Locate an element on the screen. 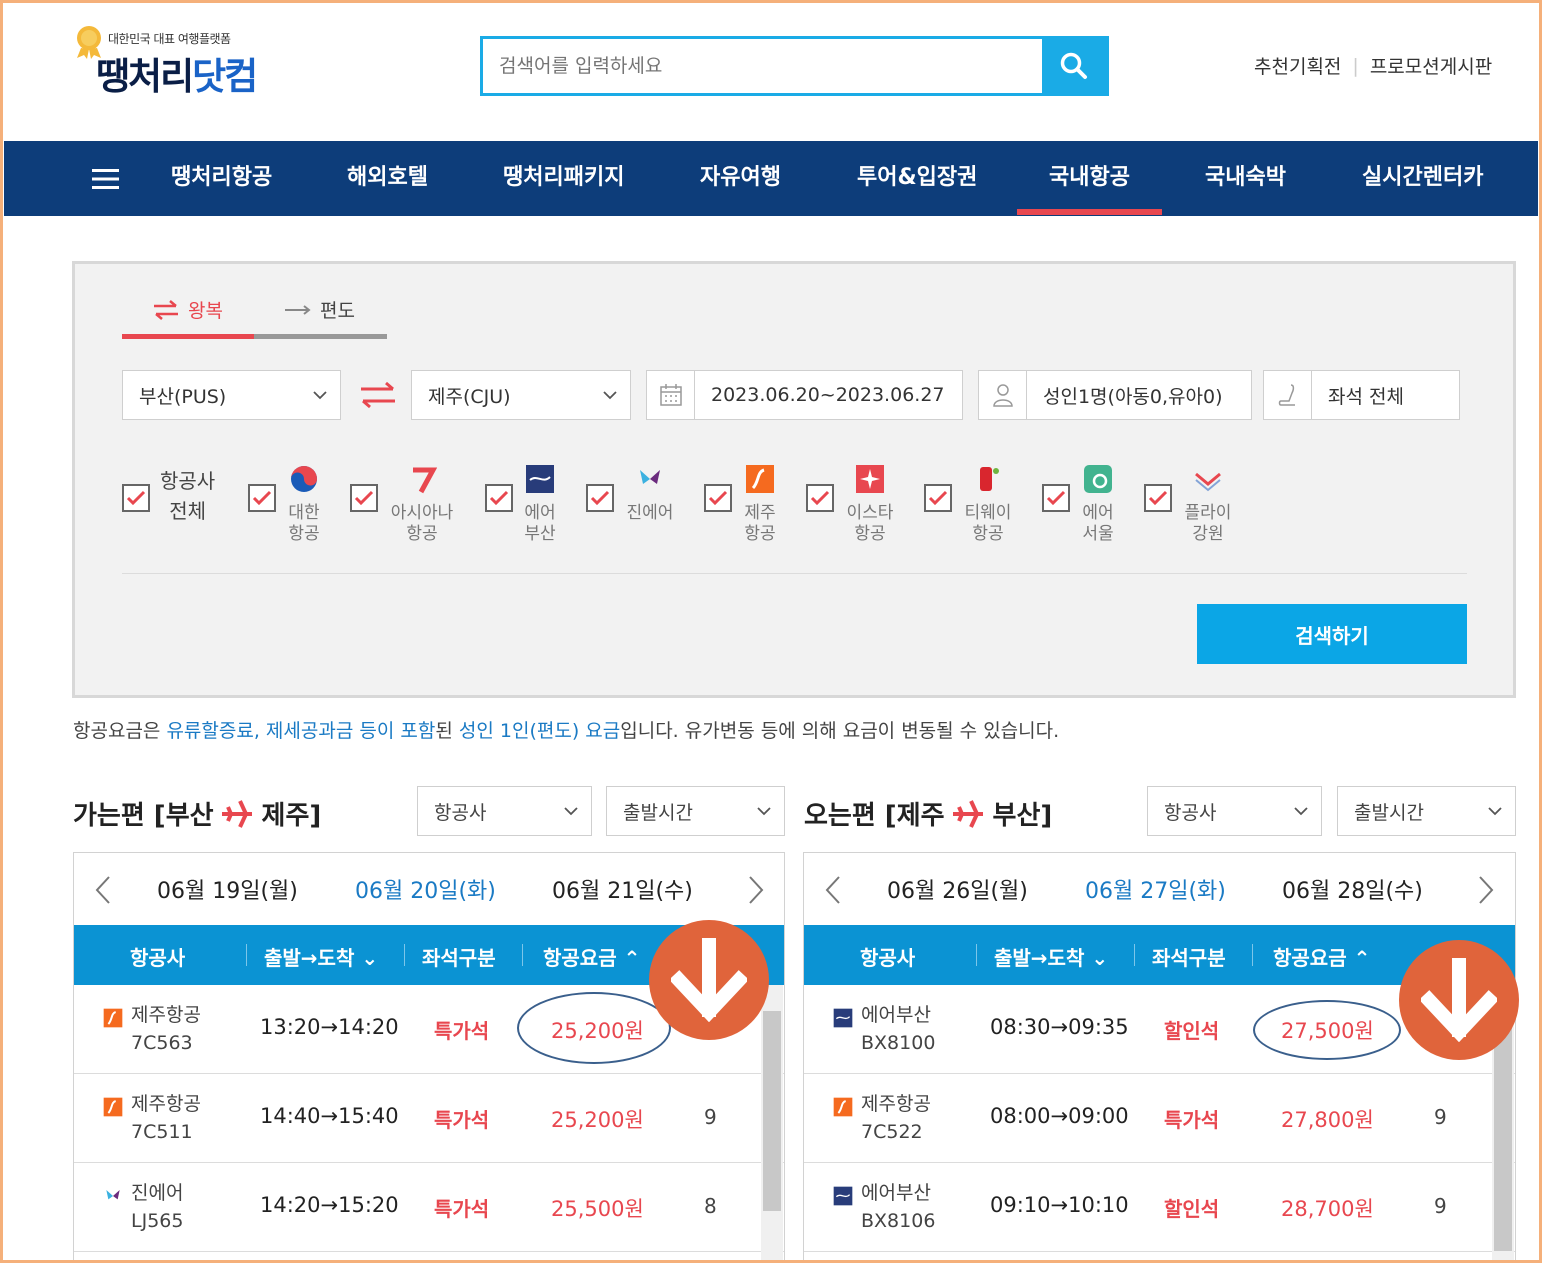 Image resolution: width=1542 pixels, height=1263 pixels. airline-name-text: 제주항공 is located at coordinates (166, 1104).